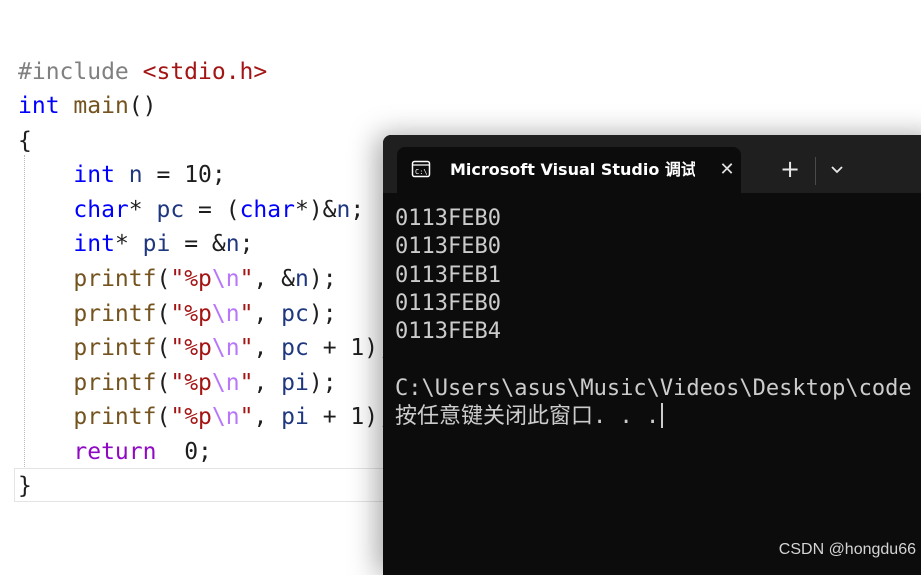 The image size is (921, 575). I want to click on code-token: 1, so click(357, 417).